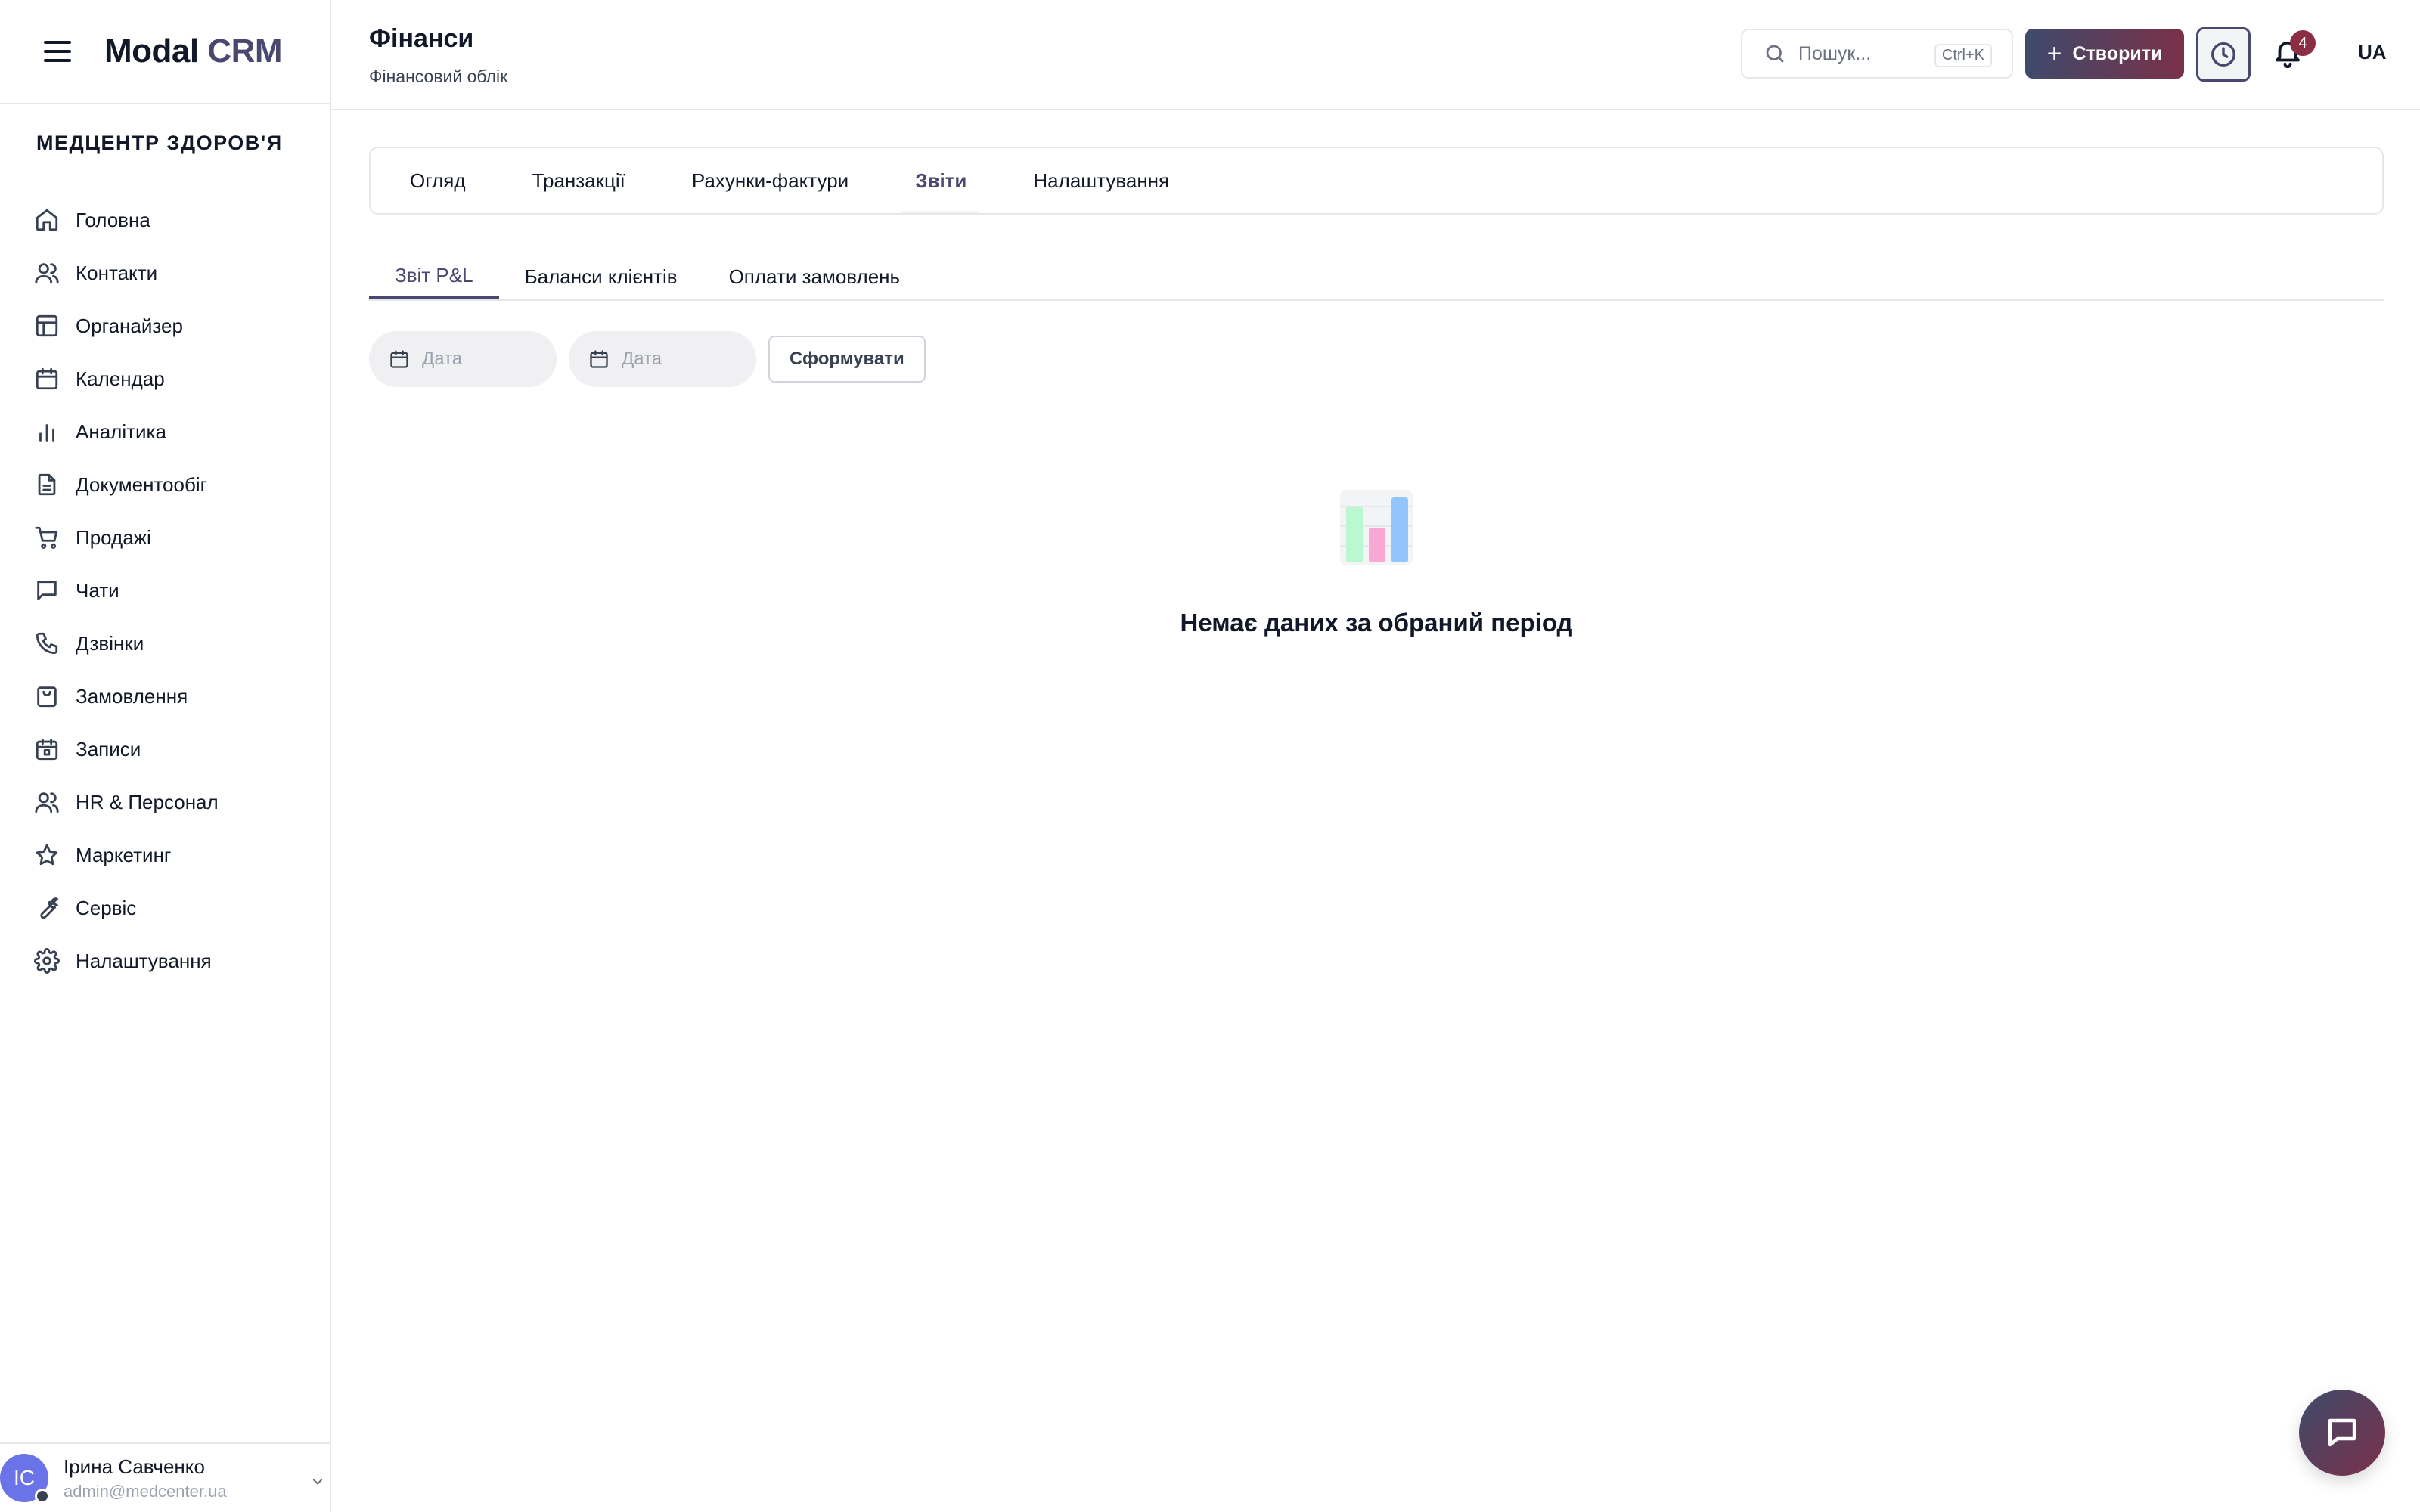 Image resolution: width=2420 pixels, height=1512 pixels. Describe the element at coordinates (129, 325) in the screenshot. I see `sidebar-item-label: Органайзер` at that location.